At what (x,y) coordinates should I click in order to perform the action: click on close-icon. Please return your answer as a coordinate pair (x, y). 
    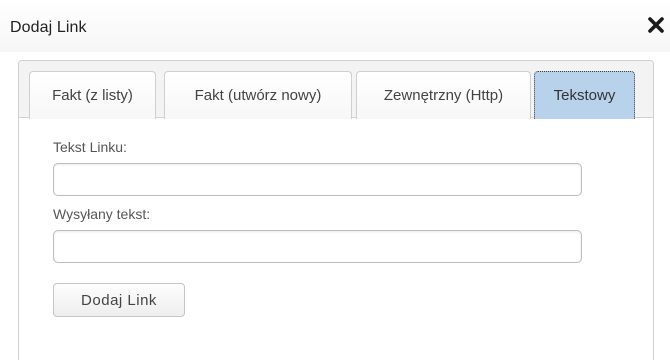
    Looking at the image, I should click on (656, 25).